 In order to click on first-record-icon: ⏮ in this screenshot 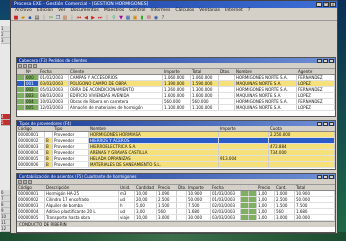, I will do `click(79, 18)`.